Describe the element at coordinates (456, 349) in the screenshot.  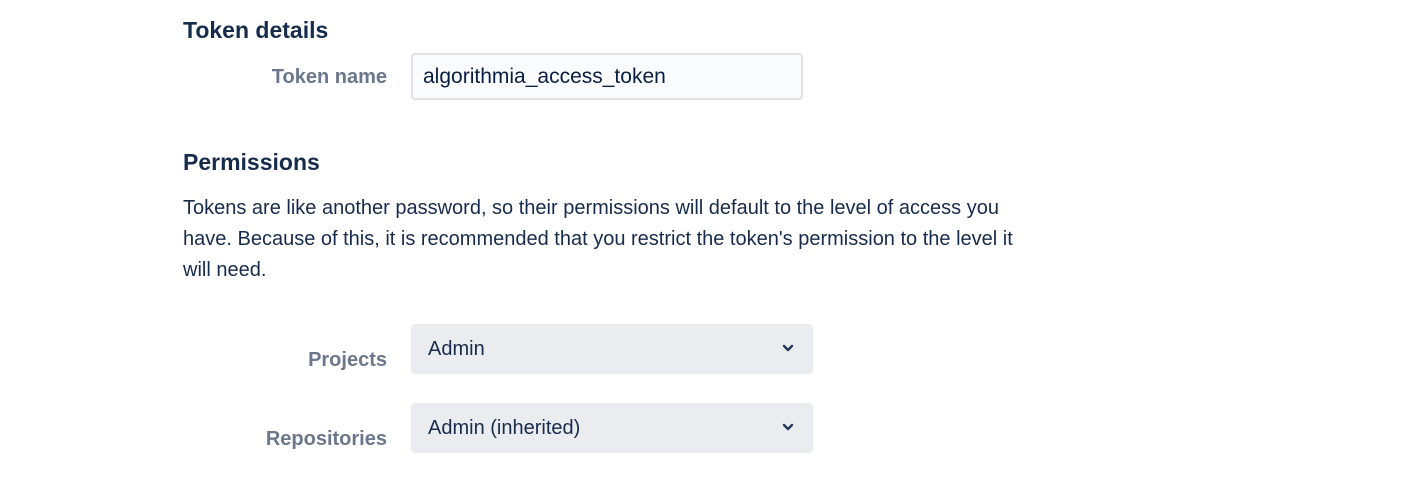
I see `projects-selected-value: Admin` at that location.